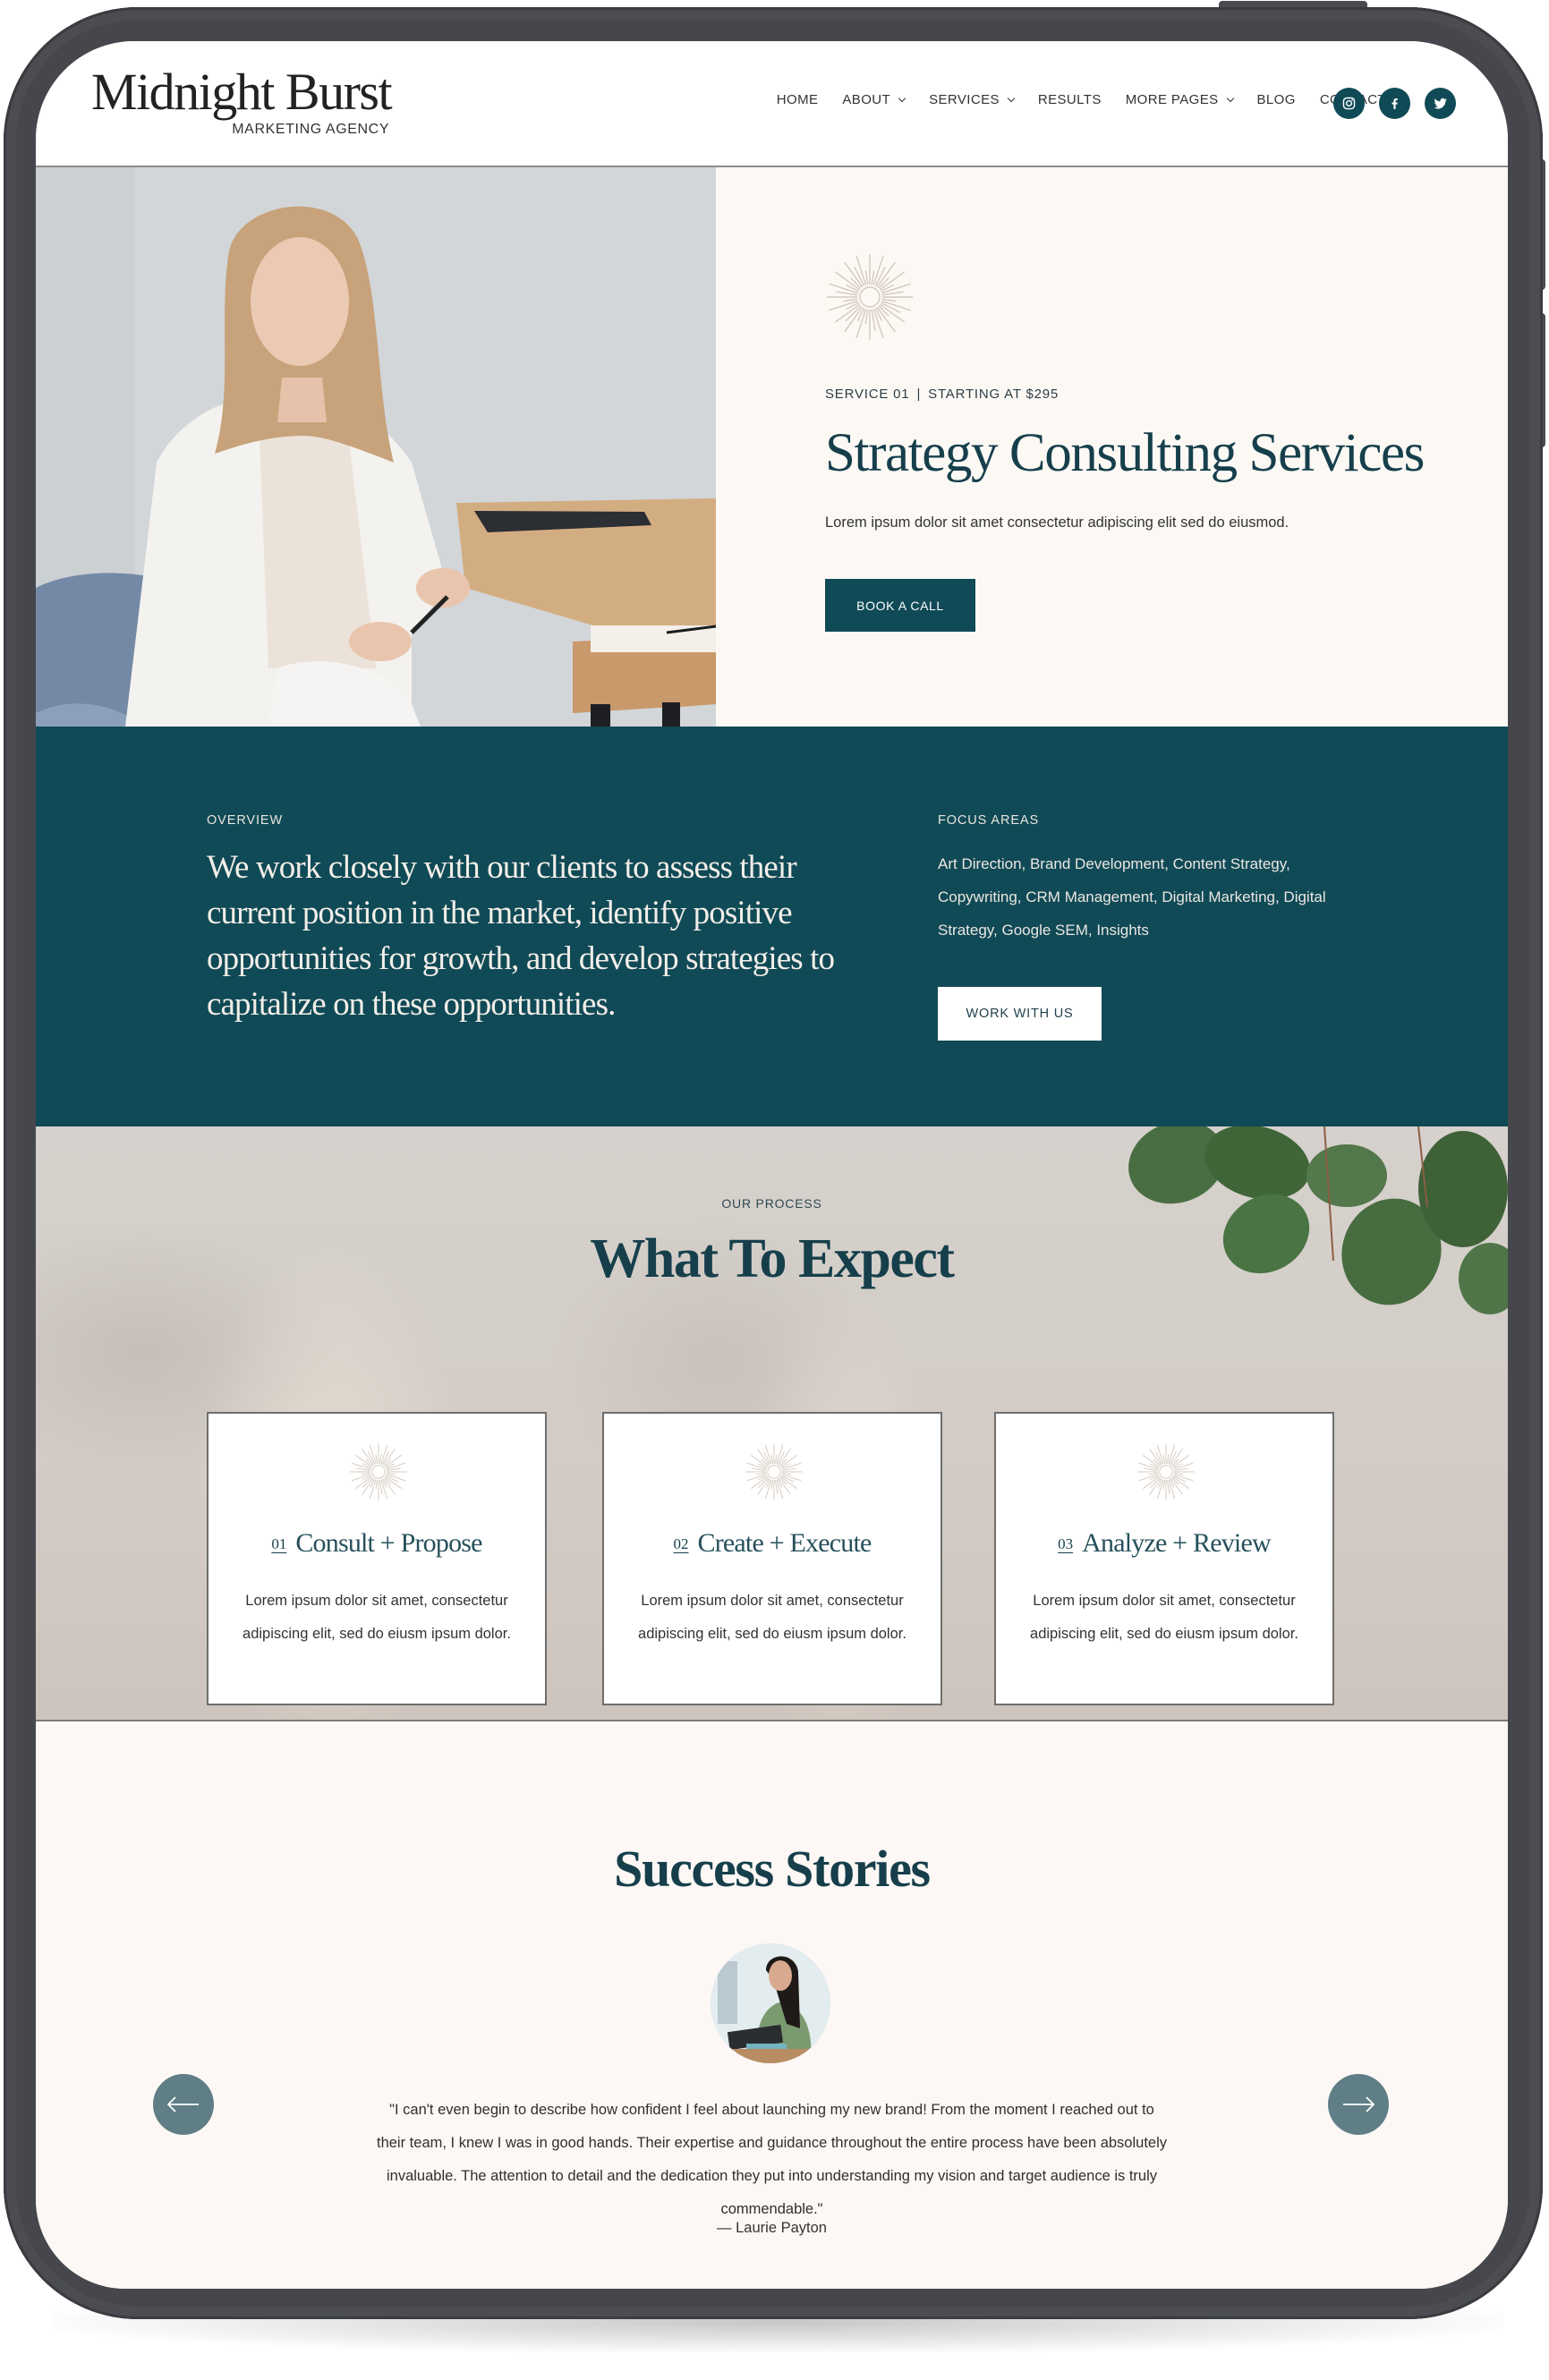  What do you see at coordinates (867, 394) in the screenshot?
I see `service-number: SERVICE 01` at bounding box center [867, 394].